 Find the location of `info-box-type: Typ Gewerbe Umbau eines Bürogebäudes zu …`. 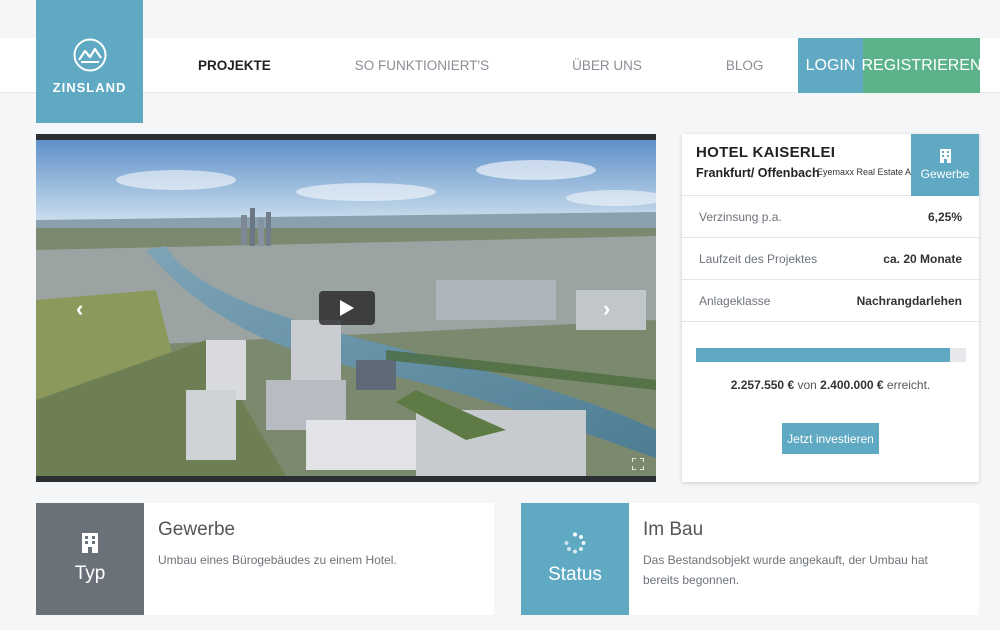

info-box-type: Typ Gewerbe Umbau eines Bürogebäudes zu … is located at coordinates (265, 559).